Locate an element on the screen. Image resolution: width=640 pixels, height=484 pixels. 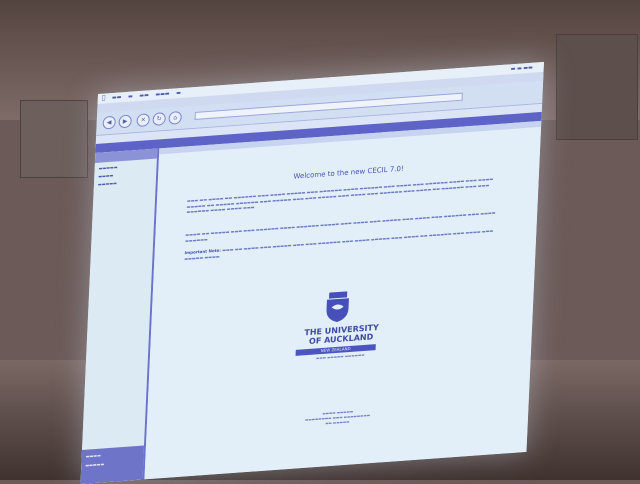
important-note-label: Important Note: is located at coordinates (202, 251).